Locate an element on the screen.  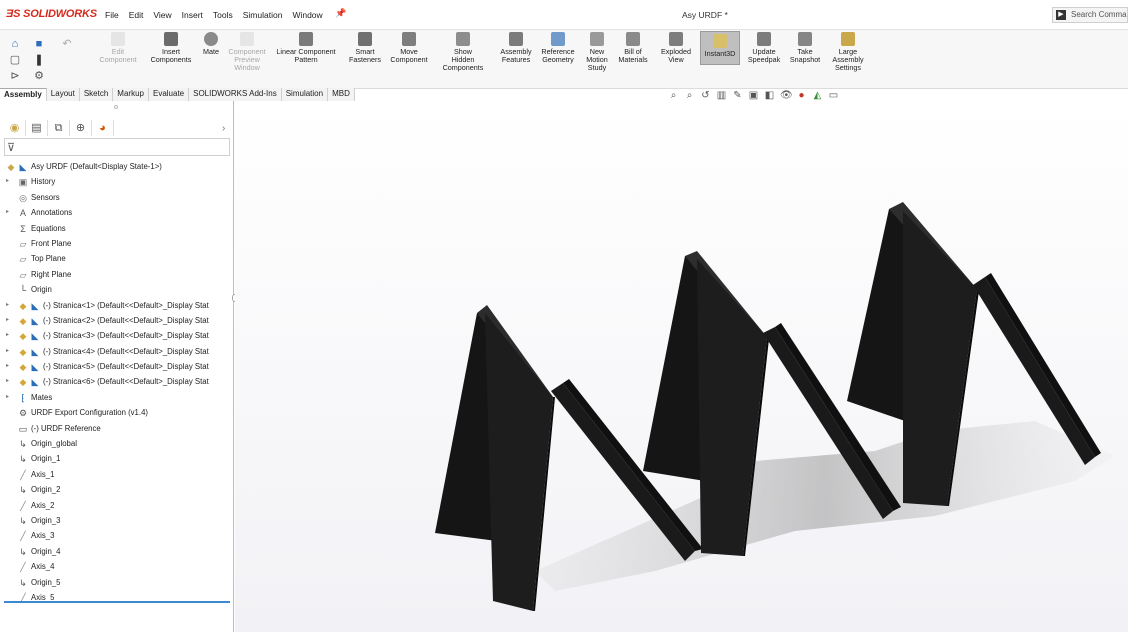
tree-item: ▸ ▣ History is located at coordinates (117, 181).